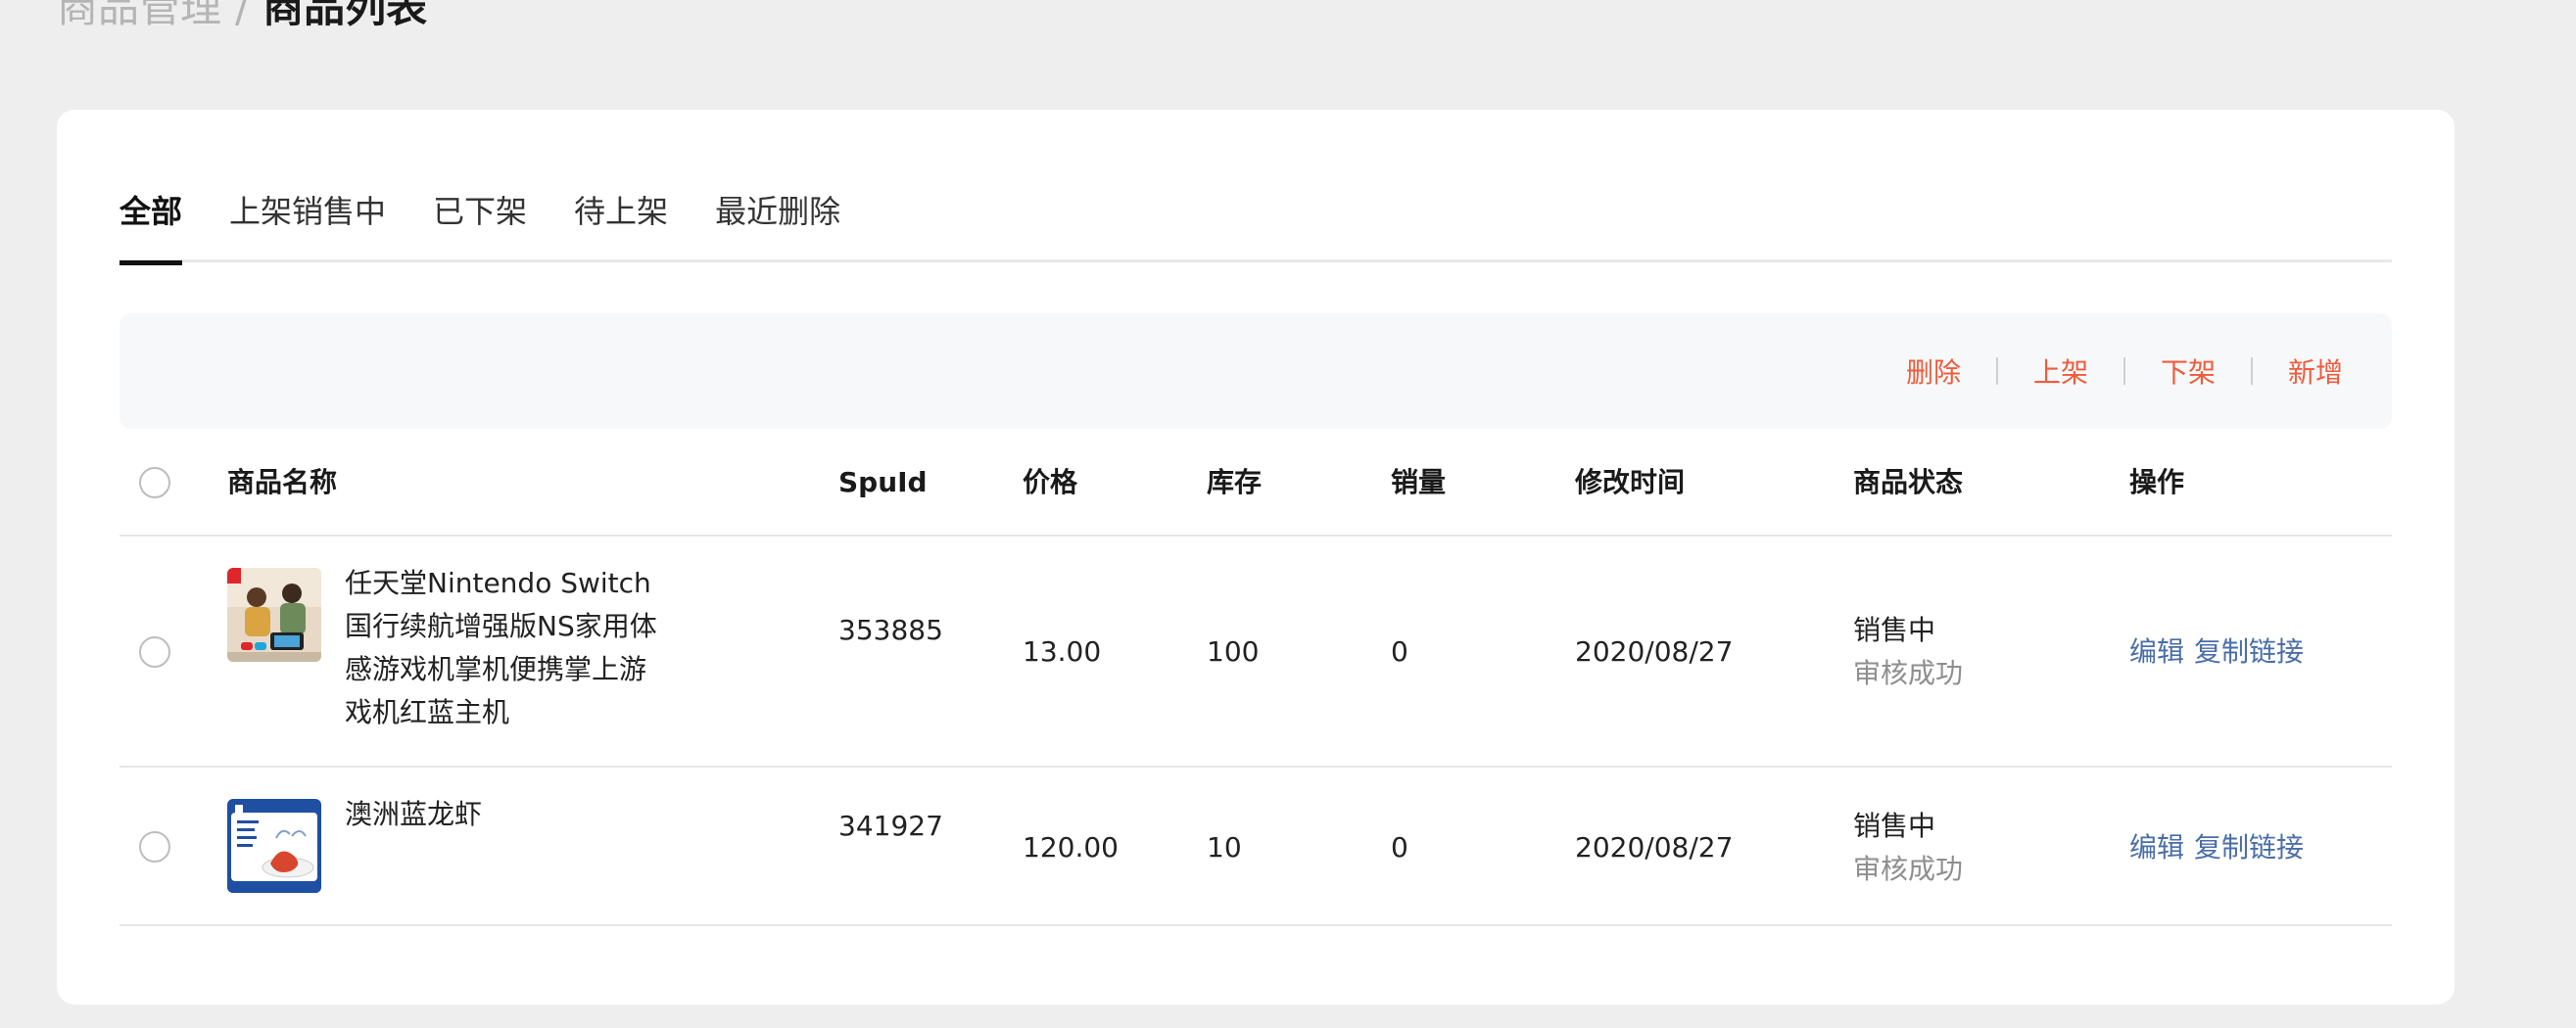 This screenshot has height=1028, width=2576. I want to click on lobster-package-icon, so click(274, 846).